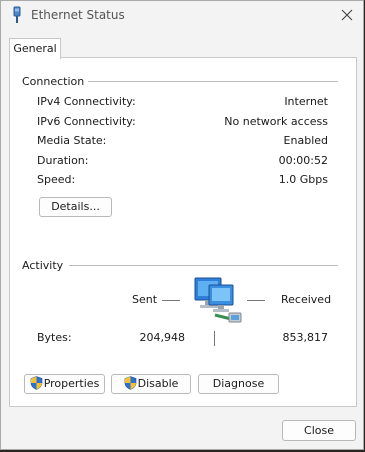  What do you see at coordinates (71, 383) in the screenshot?
I see `properties-button-label: Properties` at bounding box center [71, 383].